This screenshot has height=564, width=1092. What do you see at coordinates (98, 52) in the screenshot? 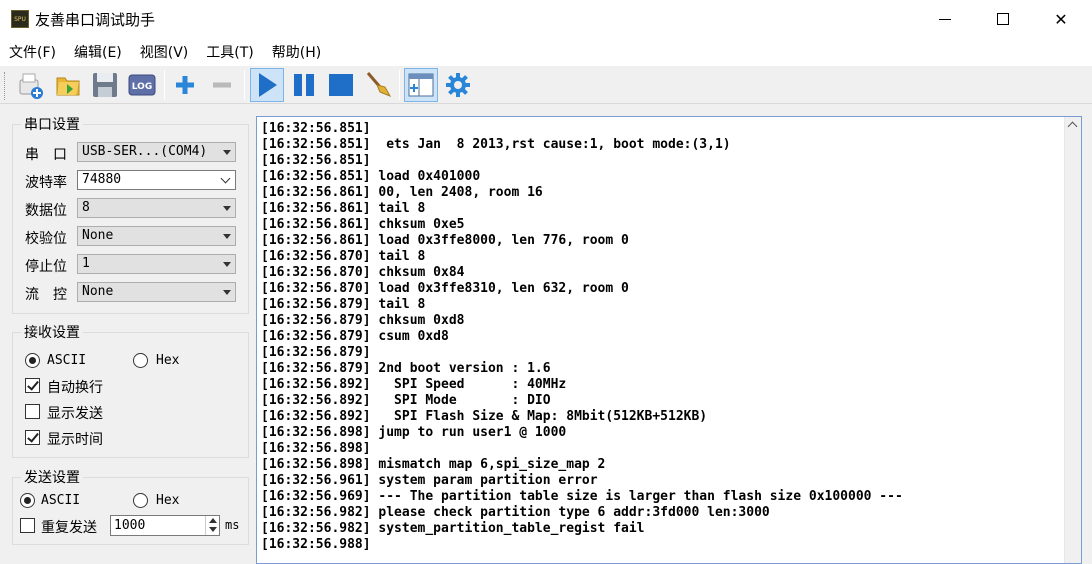
I see `menu-edit: 编辑(E)` at bounding box center [98, 52].